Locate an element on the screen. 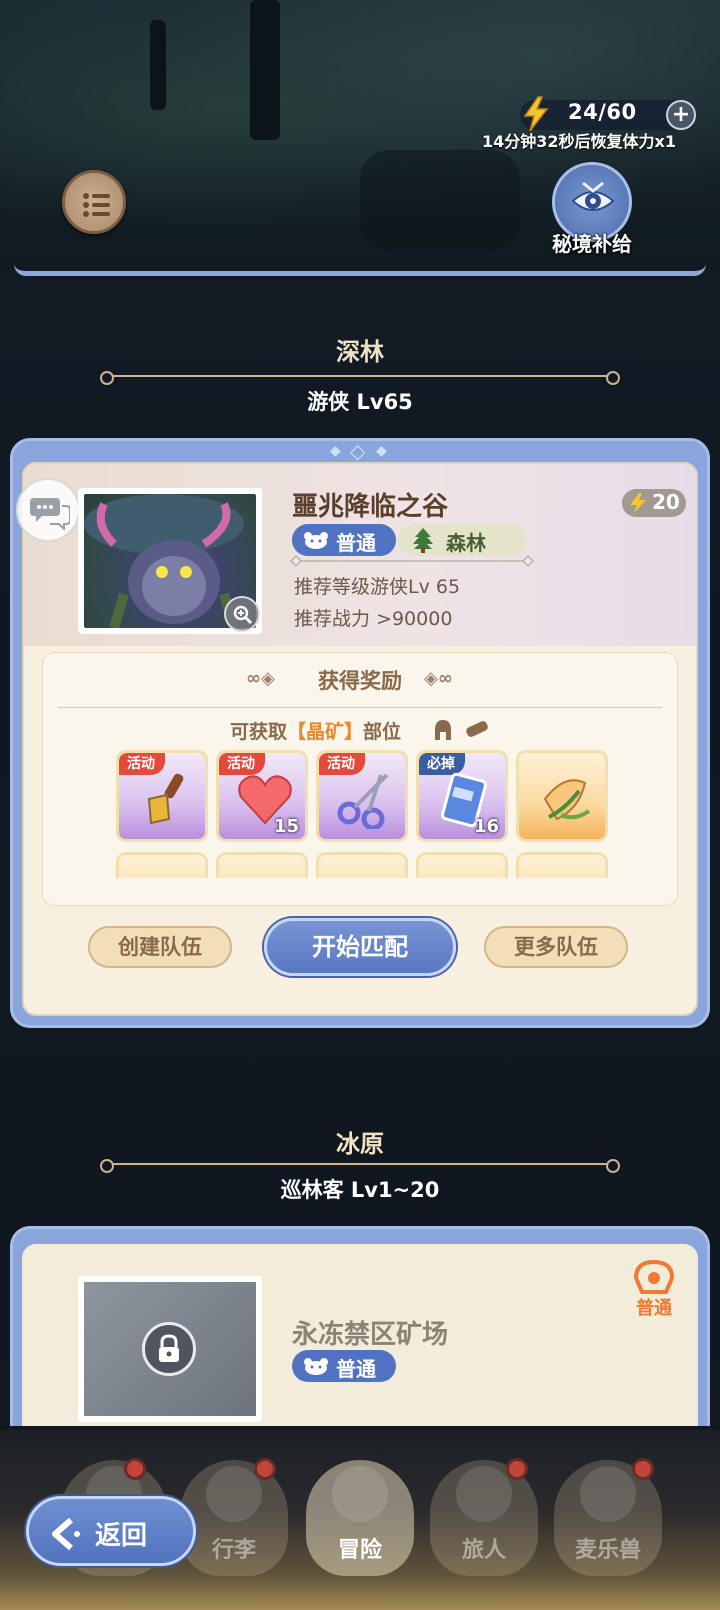 The image size is (720, 1610). reward-title: 获得奖励 is located at coordinates (360, 681).